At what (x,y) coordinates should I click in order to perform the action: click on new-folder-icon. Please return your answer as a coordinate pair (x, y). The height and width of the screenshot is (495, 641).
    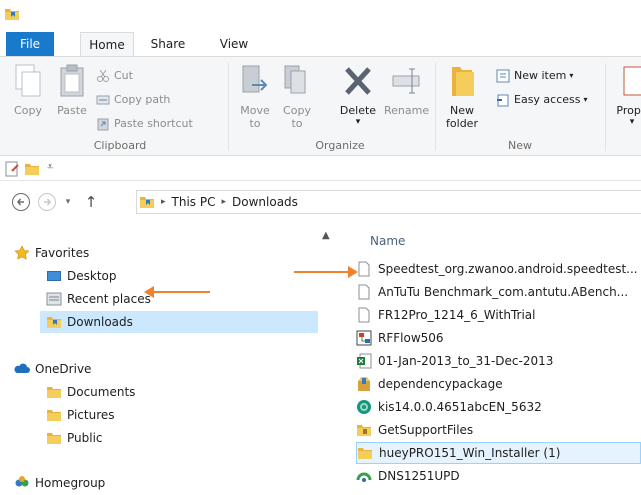
    Looking at the image, I should click on (463, 81).